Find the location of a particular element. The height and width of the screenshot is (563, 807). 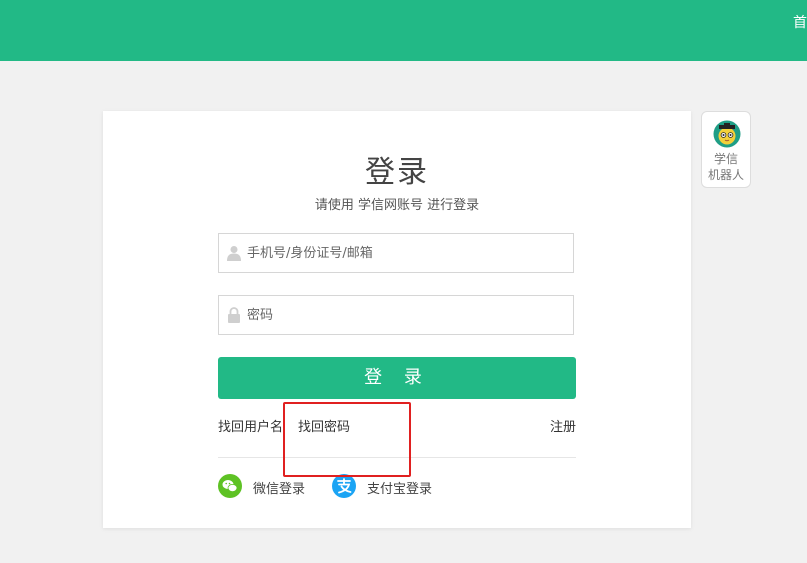

top-header-bar: 首 is located at coordinates (403, 30).